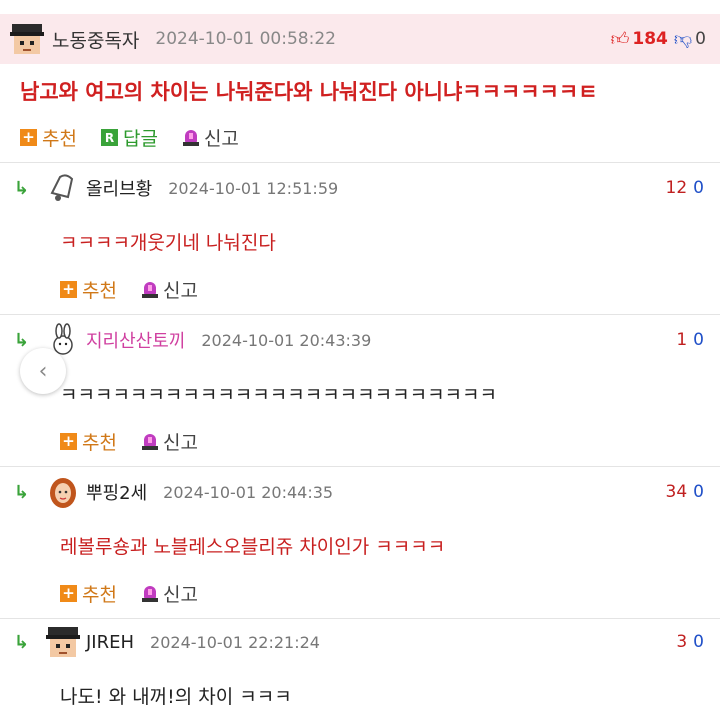  I want to click on comment-nickname: JIREH, so click(110, 642).